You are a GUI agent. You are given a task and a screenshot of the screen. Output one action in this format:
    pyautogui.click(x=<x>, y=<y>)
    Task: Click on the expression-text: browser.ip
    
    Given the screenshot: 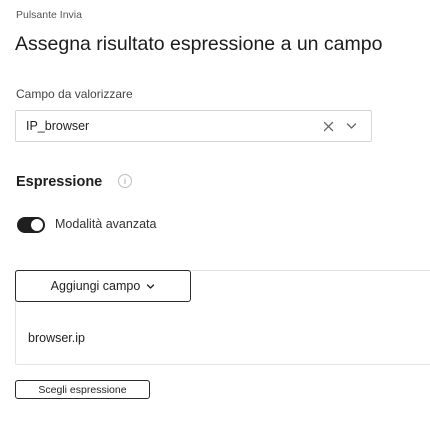 What is the action you would take?
    pyautogui.click(x=56, y=338)
    